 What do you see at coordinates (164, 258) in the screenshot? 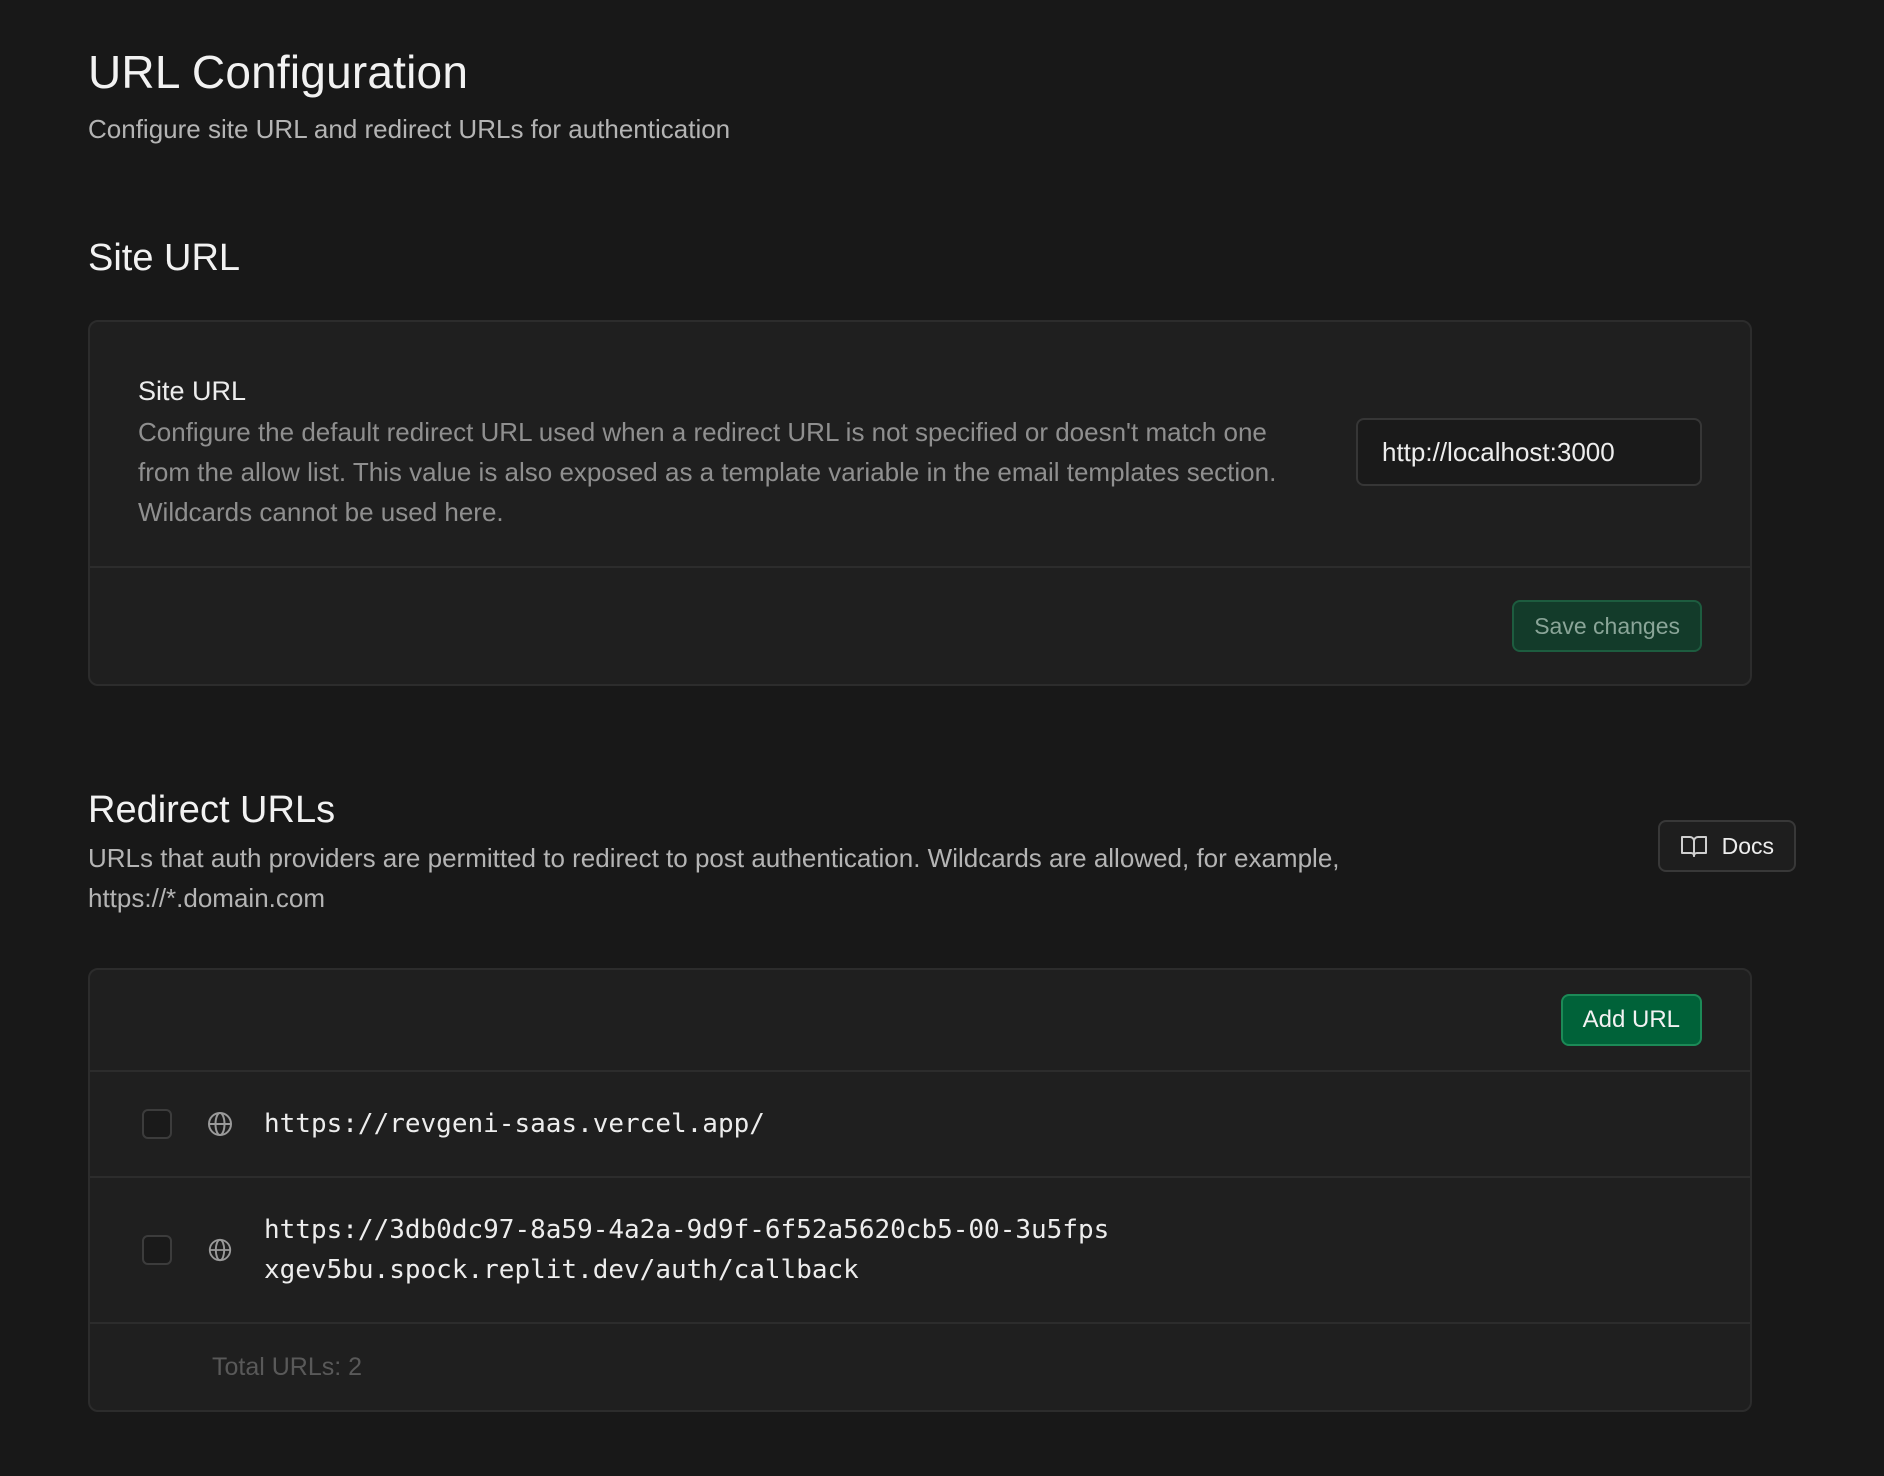
I see `site-url-section-title: Site URL` at bounding box center [164, 258].